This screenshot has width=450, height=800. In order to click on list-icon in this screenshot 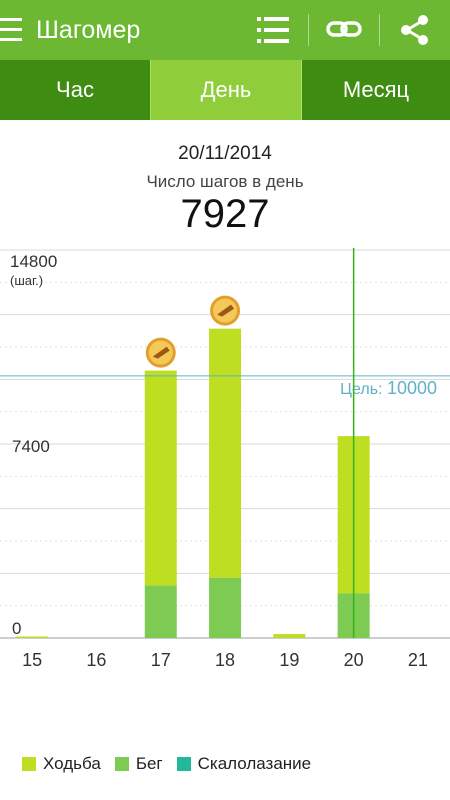, I will do `click(273, 30)`.